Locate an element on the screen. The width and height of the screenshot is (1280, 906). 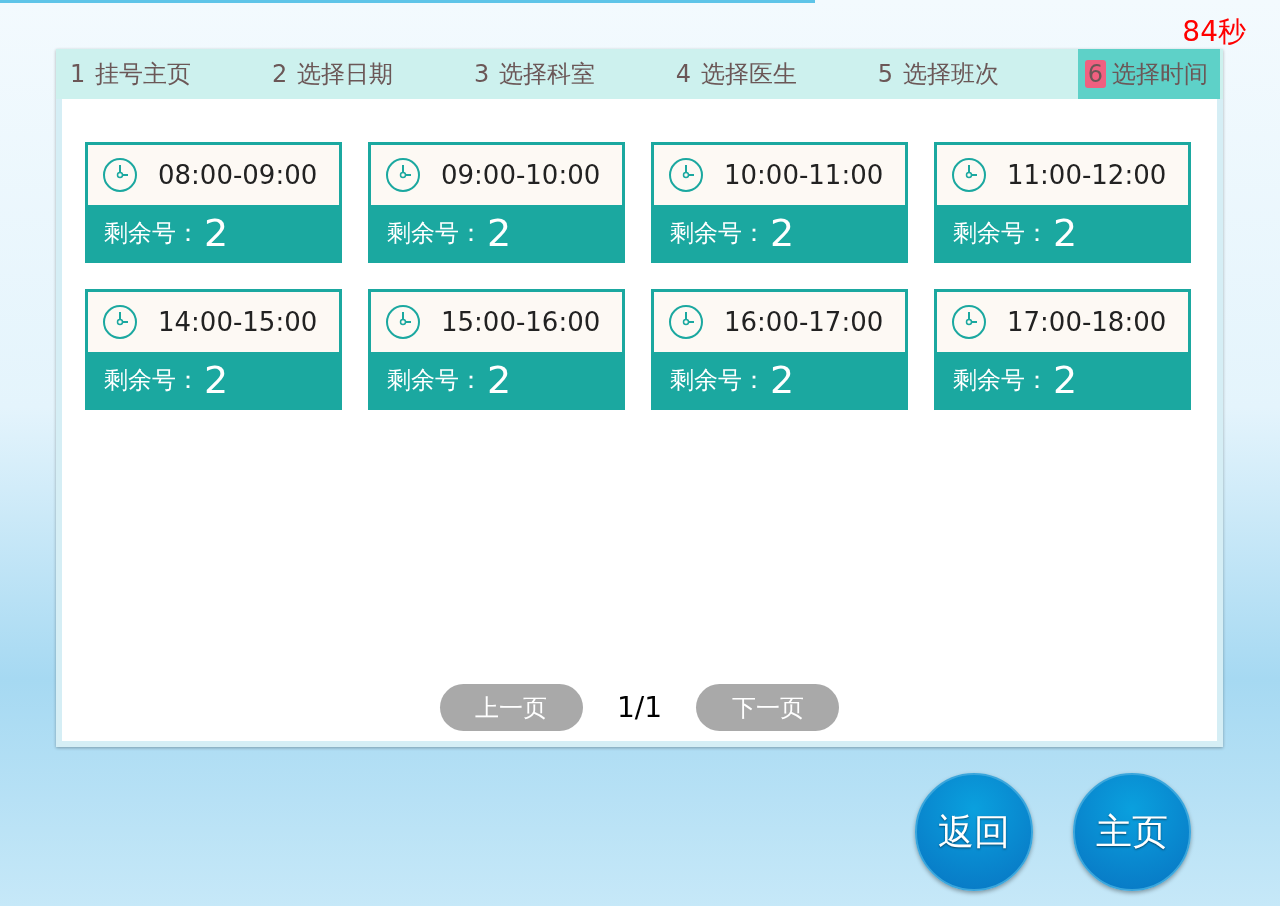
step-tab: 5 选择班次 is located at coordinates (944, 74).